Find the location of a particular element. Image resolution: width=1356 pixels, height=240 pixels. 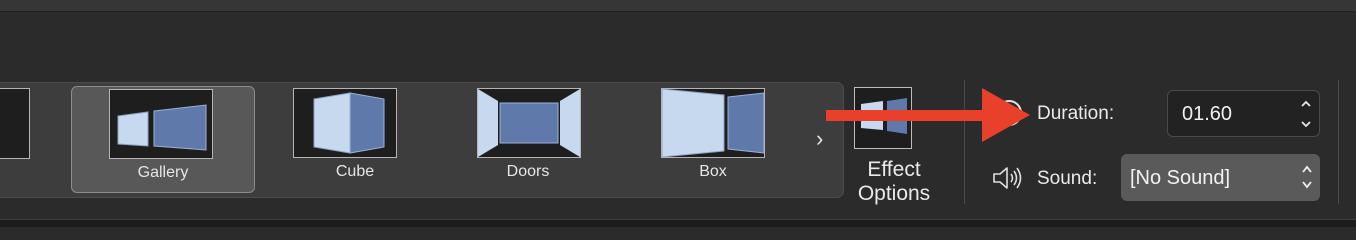

duration-value: 01.60 is located at coordinates (1207, 114).